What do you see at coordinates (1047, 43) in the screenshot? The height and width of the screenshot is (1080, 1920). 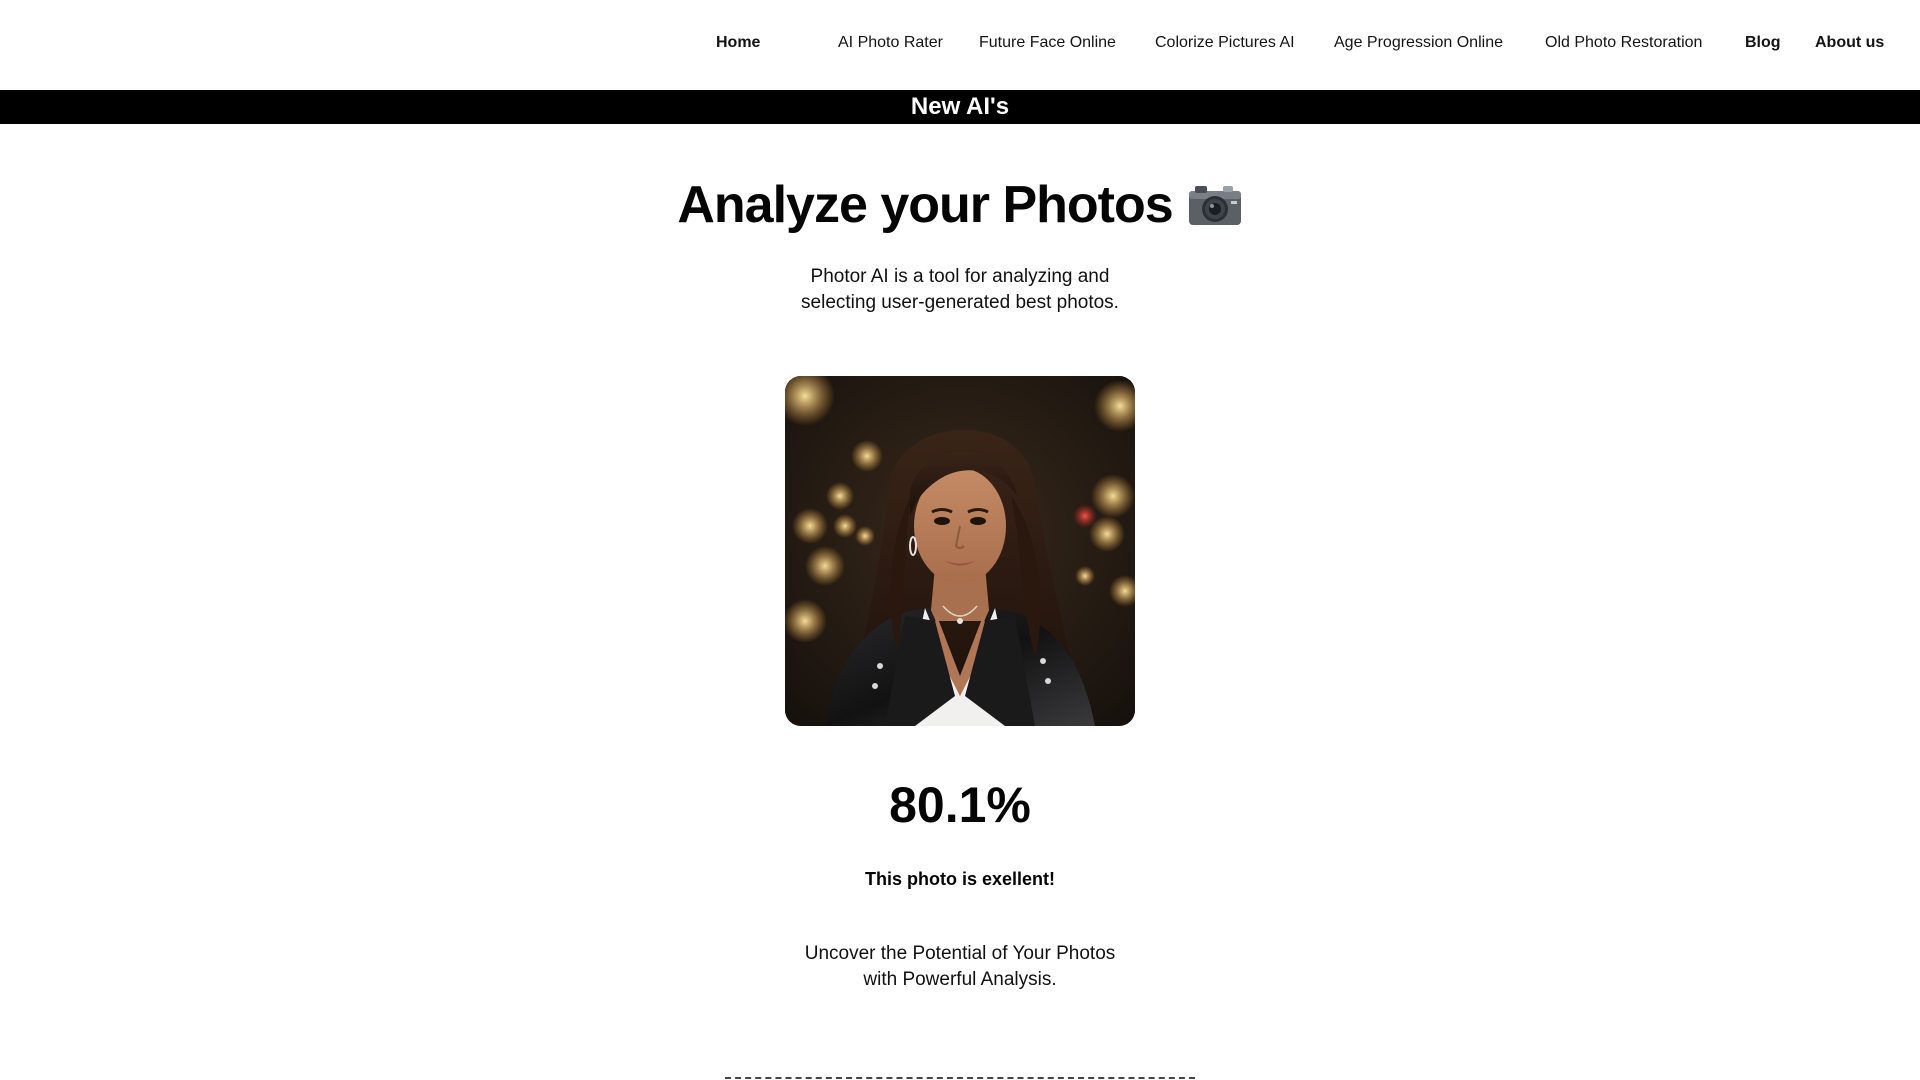 I see `nav-future-face-online-link: Future Face Online` at bounding box center [1047, 43].